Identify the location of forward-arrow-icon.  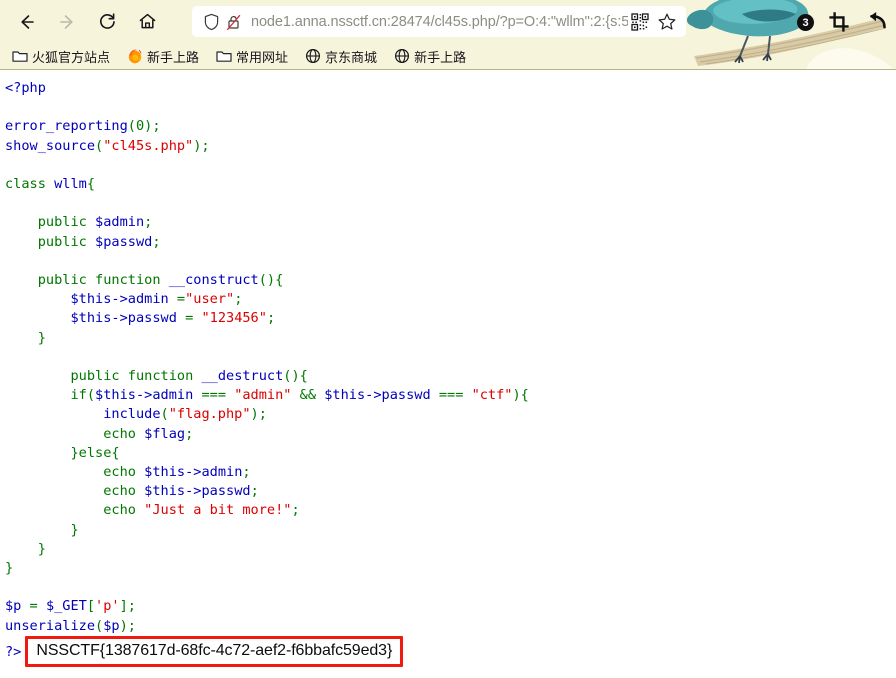
(66, 21).